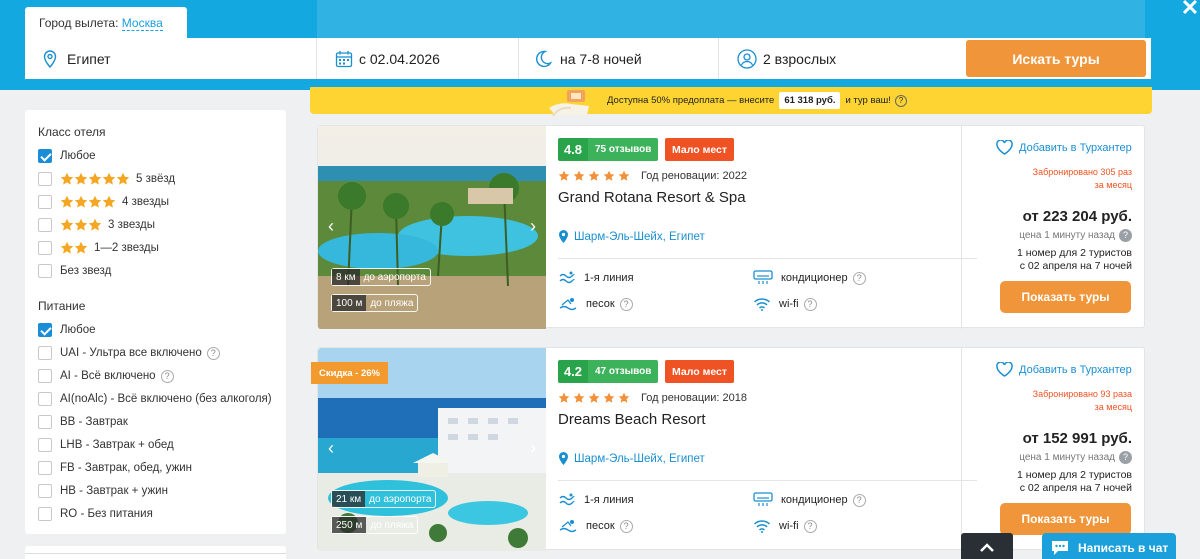 The image size is (1200, 559). I want to click on search-tours-button: Искать туры, so click(1056, 58).